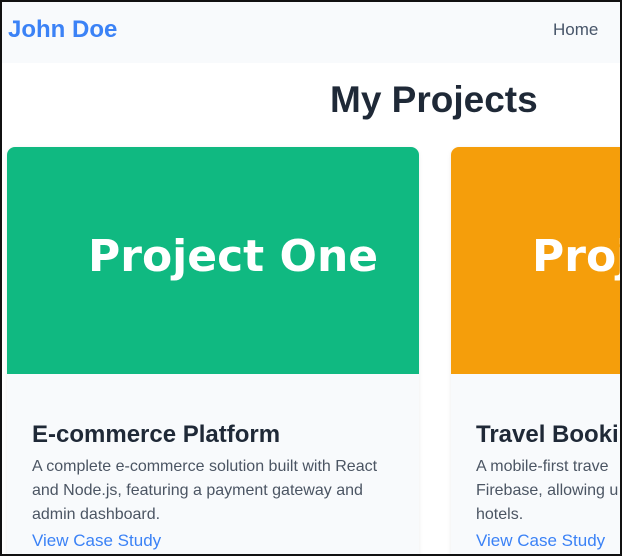 The width and height of the screenshot is (622, 556). Describe the element at coordinates (96, 541) in the screenshot. I see `project-card-1-link: View Case Study` at that location.